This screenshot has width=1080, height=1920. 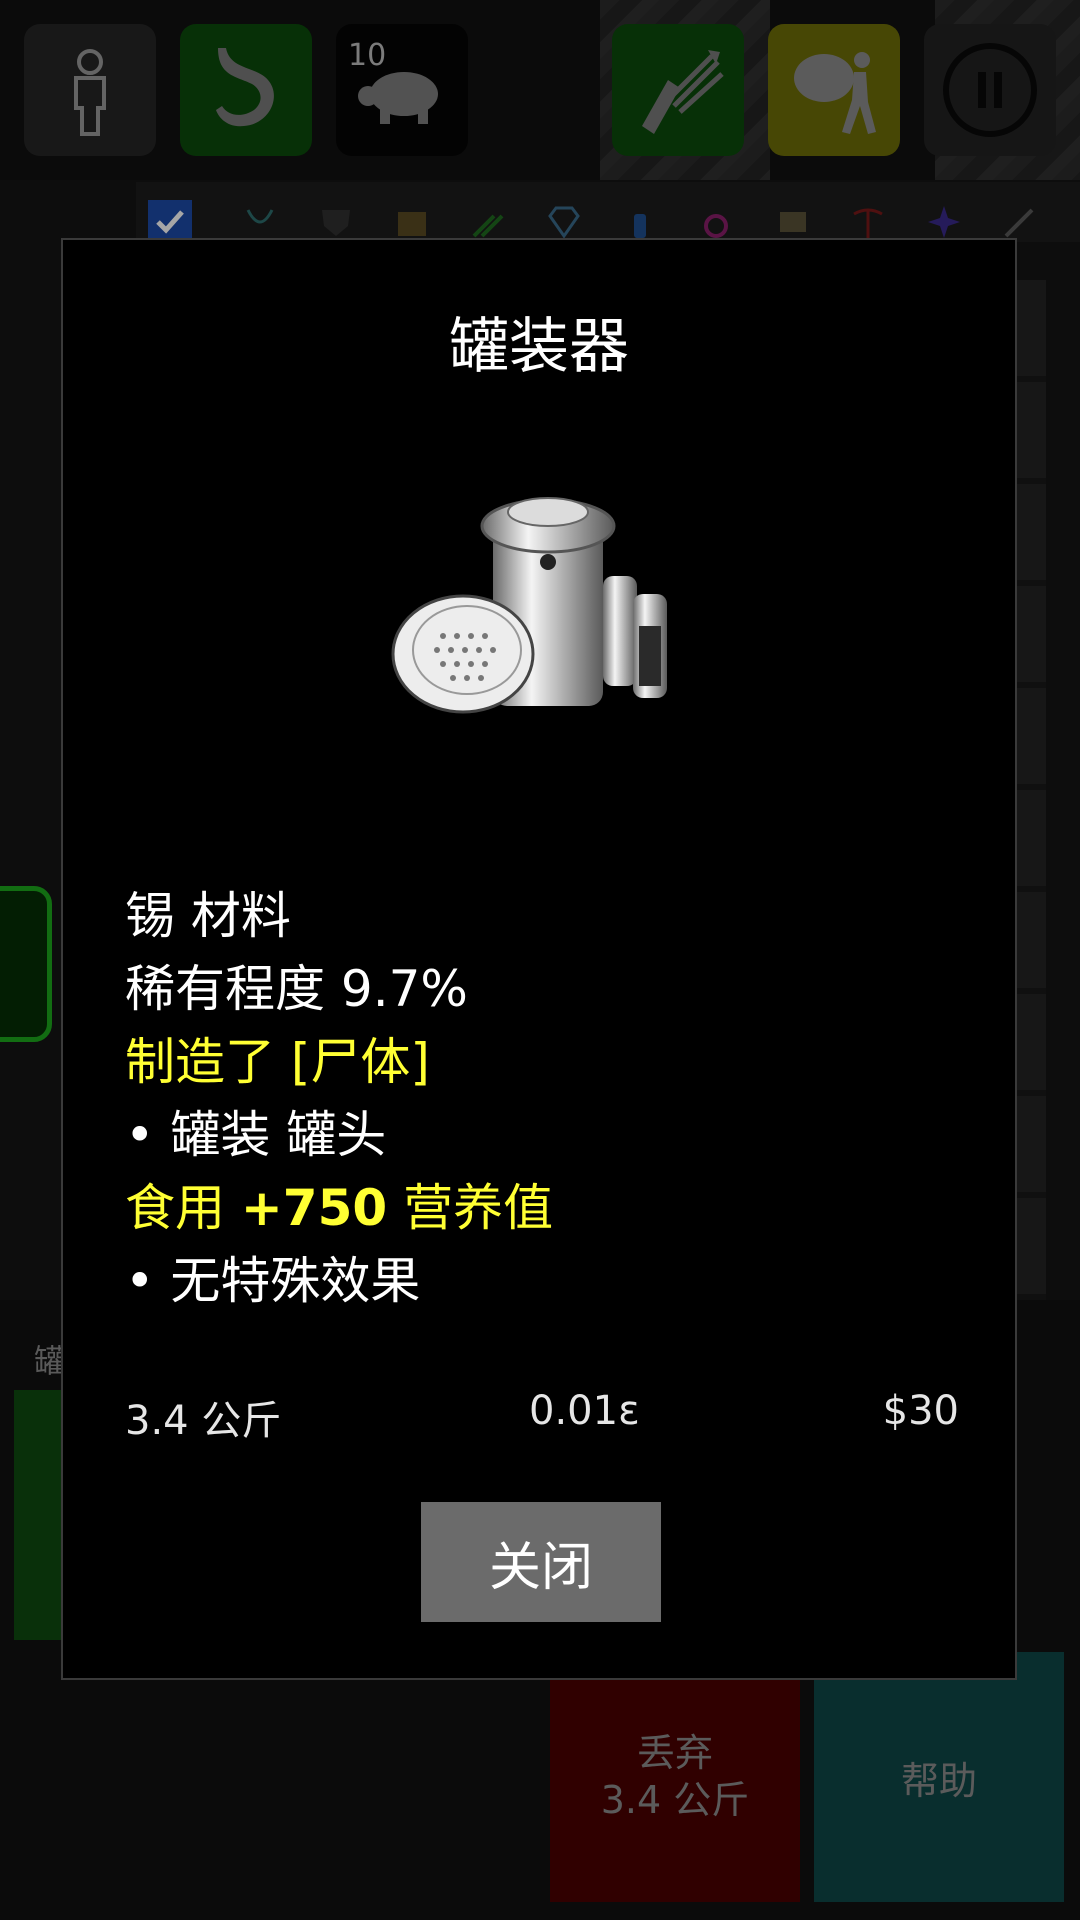 I want to click on item-stats-row: 3.4 公斤 0.01ε $30, so click(x=542, y=1418).